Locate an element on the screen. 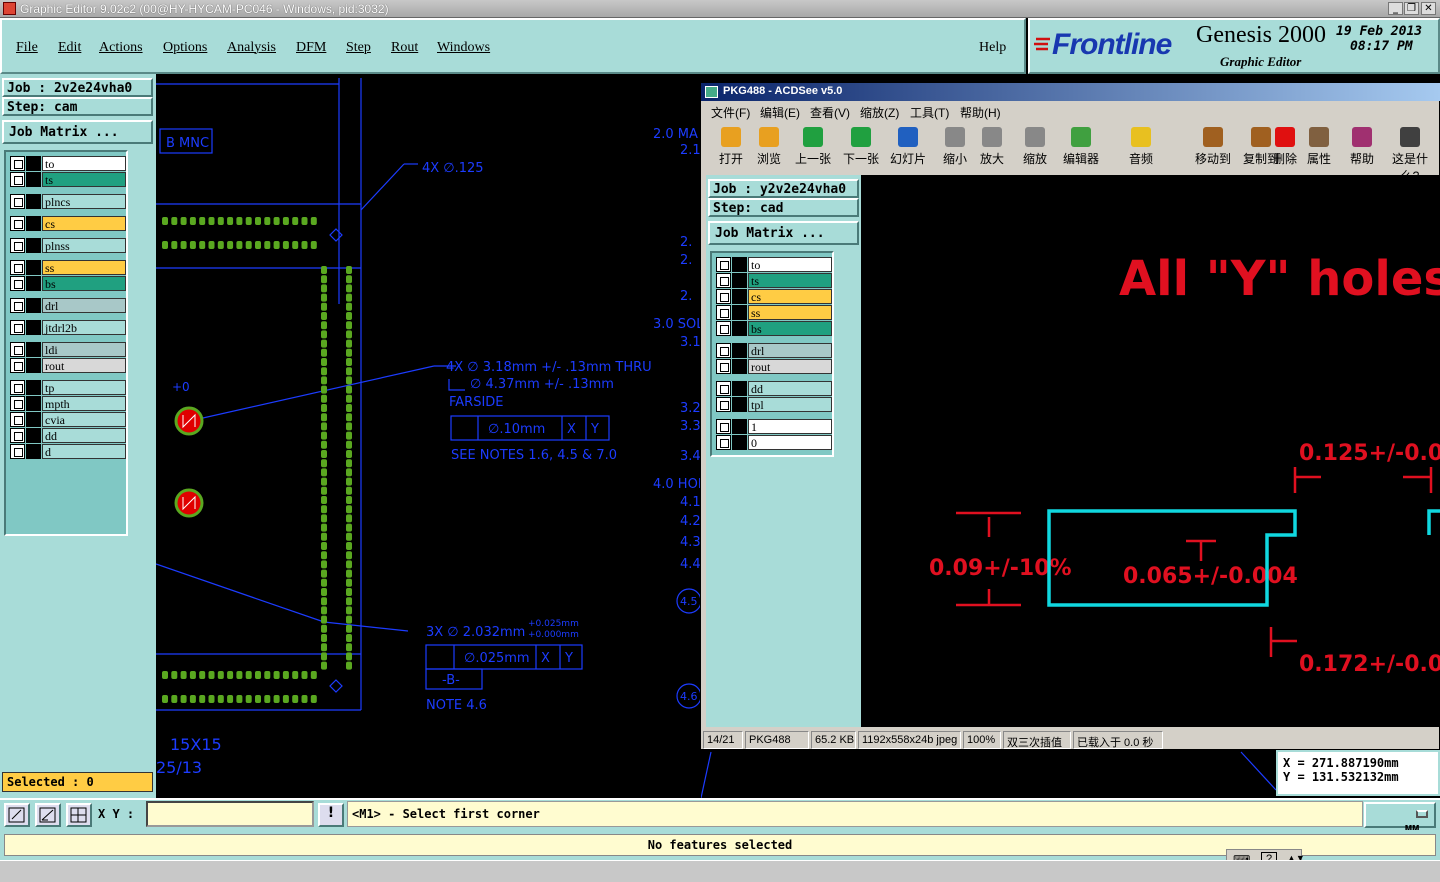  layer-name: ss is located at coordinates (790, 312).